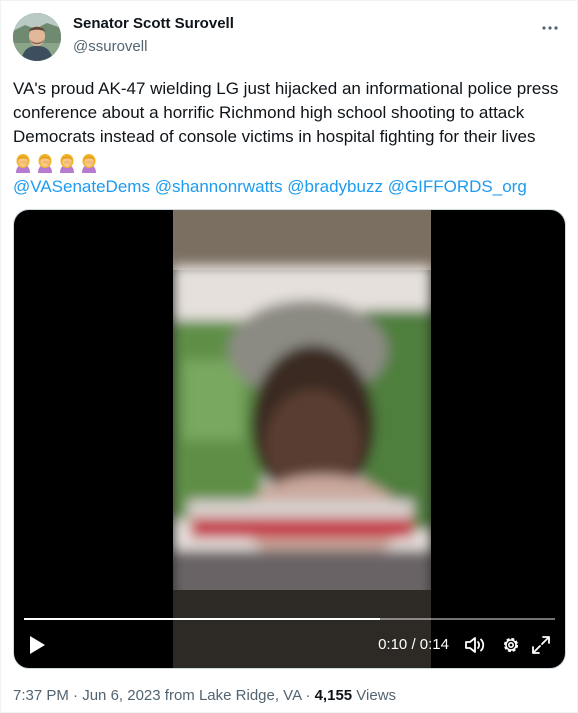 Image resolution: width=578 pixels, height=713 pixels. I want to click on current-time: 0:10, so click(393, 644).